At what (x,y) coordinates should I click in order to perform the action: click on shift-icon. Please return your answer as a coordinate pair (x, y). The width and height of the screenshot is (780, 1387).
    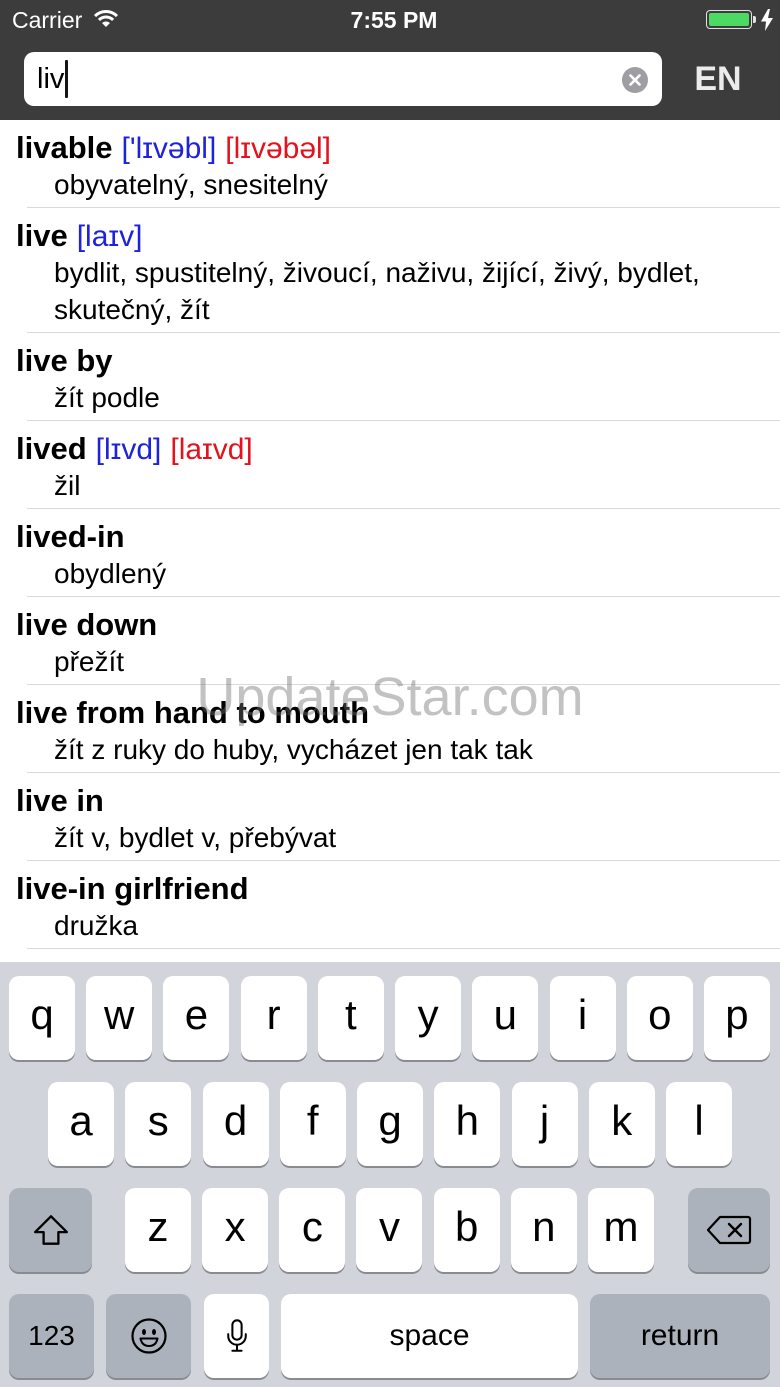
    Looking at the image, I should click on (51, 1230).